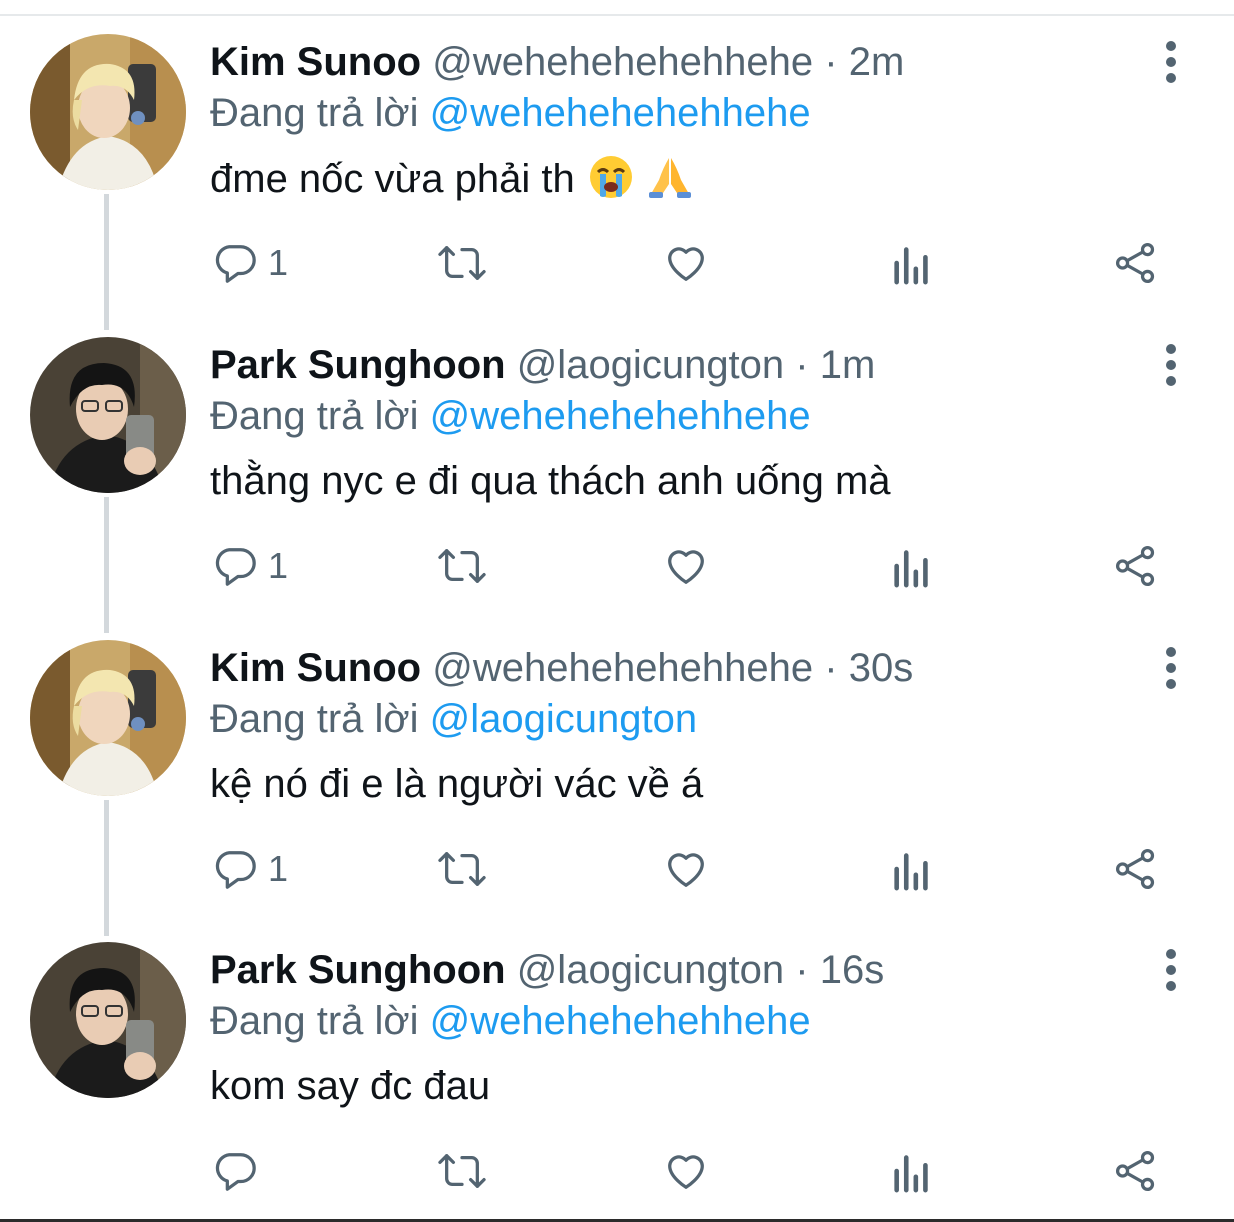 The height and width of the screenshot is (1222, 1234). I want to click on tweet-text: đme nốc vừa phải th, so click(451, 182).